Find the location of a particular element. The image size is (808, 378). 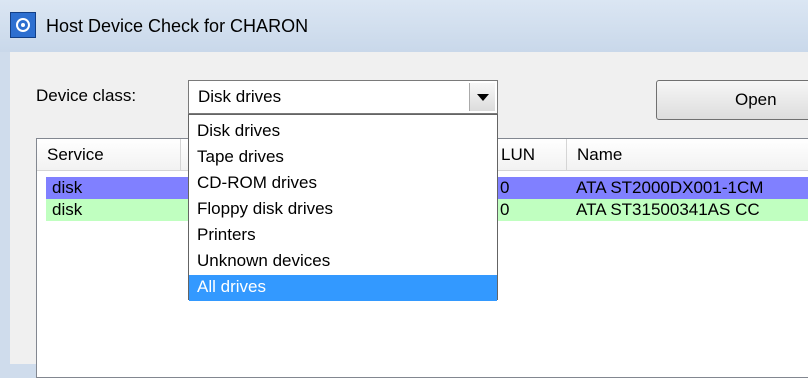

dropdown-option-tape-drives: Tape drives is located at coordinates (343, 158).